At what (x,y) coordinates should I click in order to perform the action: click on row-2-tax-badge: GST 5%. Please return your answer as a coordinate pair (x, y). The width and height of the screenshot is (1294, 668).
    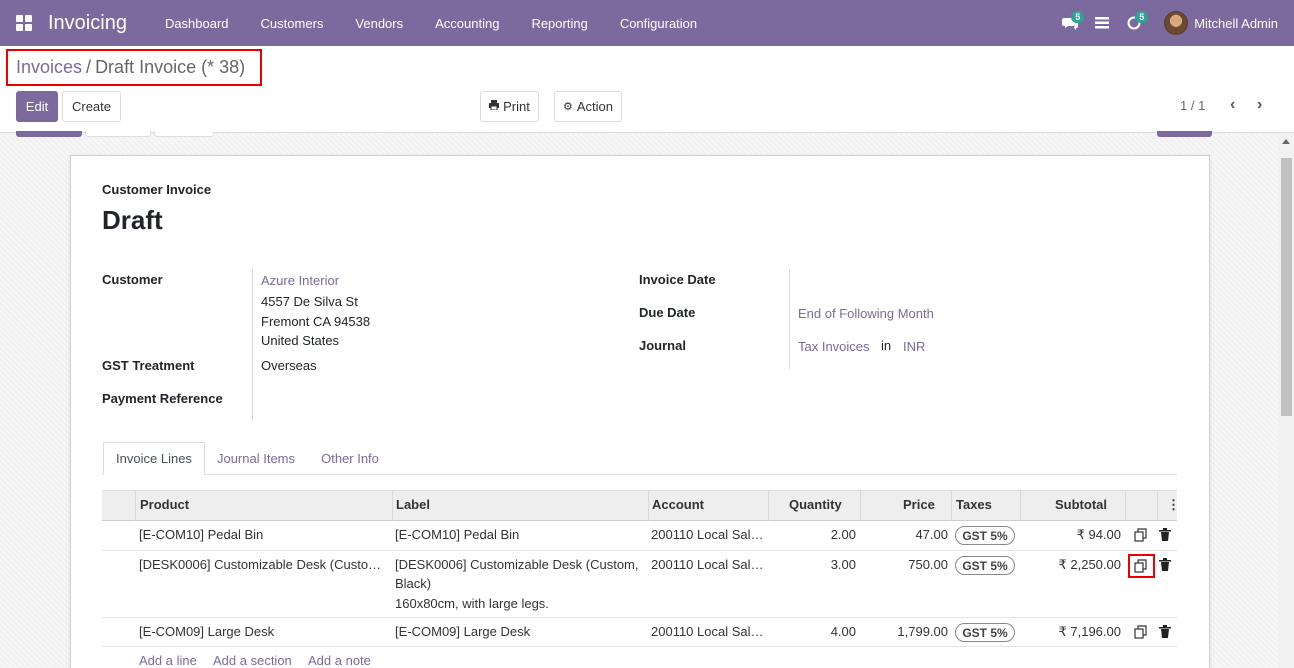
    Looking at the image, I should click on (985, 565).